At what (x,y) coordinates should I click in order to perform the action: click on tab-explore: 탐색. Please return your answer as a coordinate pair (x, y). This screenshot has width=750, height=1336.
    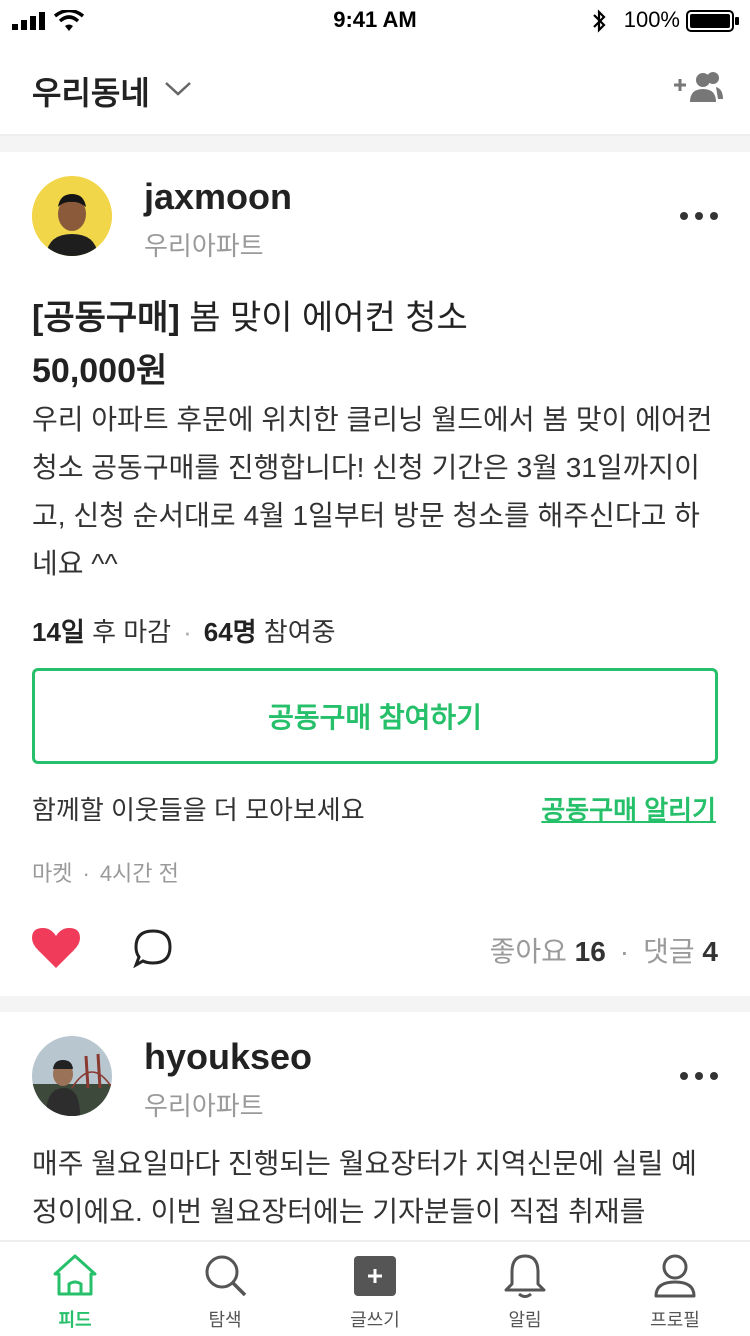
    Looking at the image, I should click on (225, 1289).